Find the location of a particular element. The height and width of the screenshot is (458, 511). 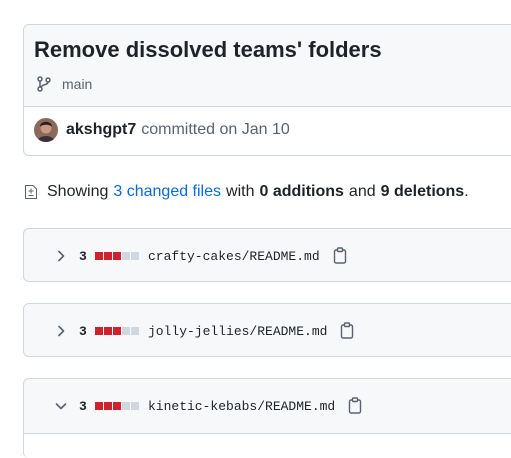

file-header: 3 kinetic-kebabs/README.md is located at coordinates (267, 406).